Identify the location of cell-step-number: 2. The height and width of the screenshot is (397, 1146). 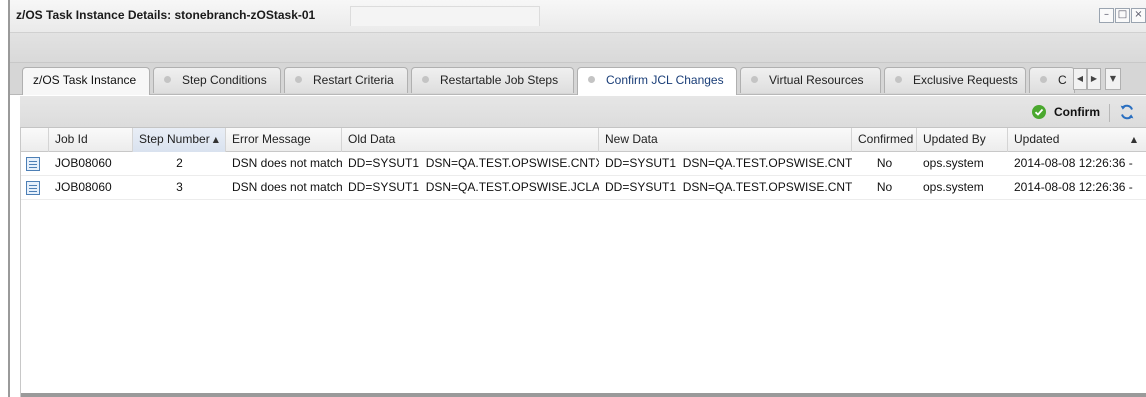
(179, 163).